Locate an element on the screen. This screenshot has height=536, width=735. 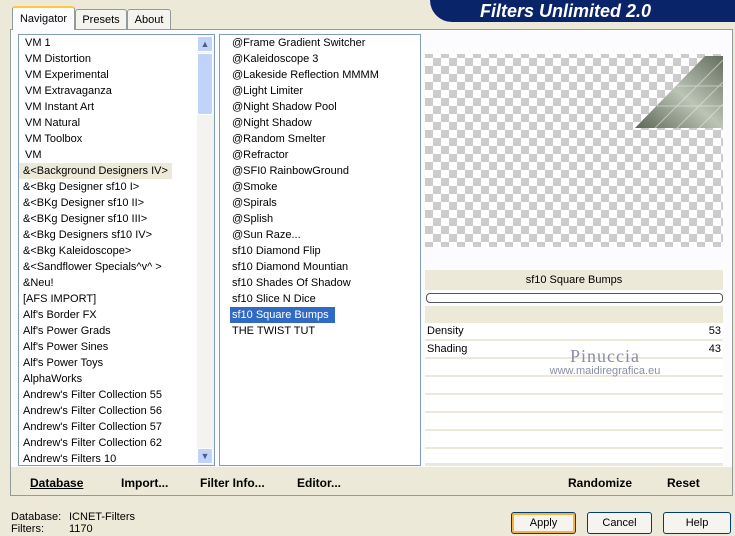
filter-item: sf10 Diamond Flip is located at coordinates (278, 251).